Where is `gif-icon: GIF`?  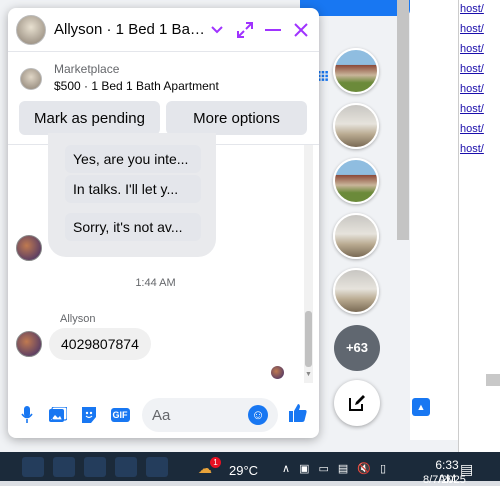 gif-icon: GIF is located at coordinates (120, 415).